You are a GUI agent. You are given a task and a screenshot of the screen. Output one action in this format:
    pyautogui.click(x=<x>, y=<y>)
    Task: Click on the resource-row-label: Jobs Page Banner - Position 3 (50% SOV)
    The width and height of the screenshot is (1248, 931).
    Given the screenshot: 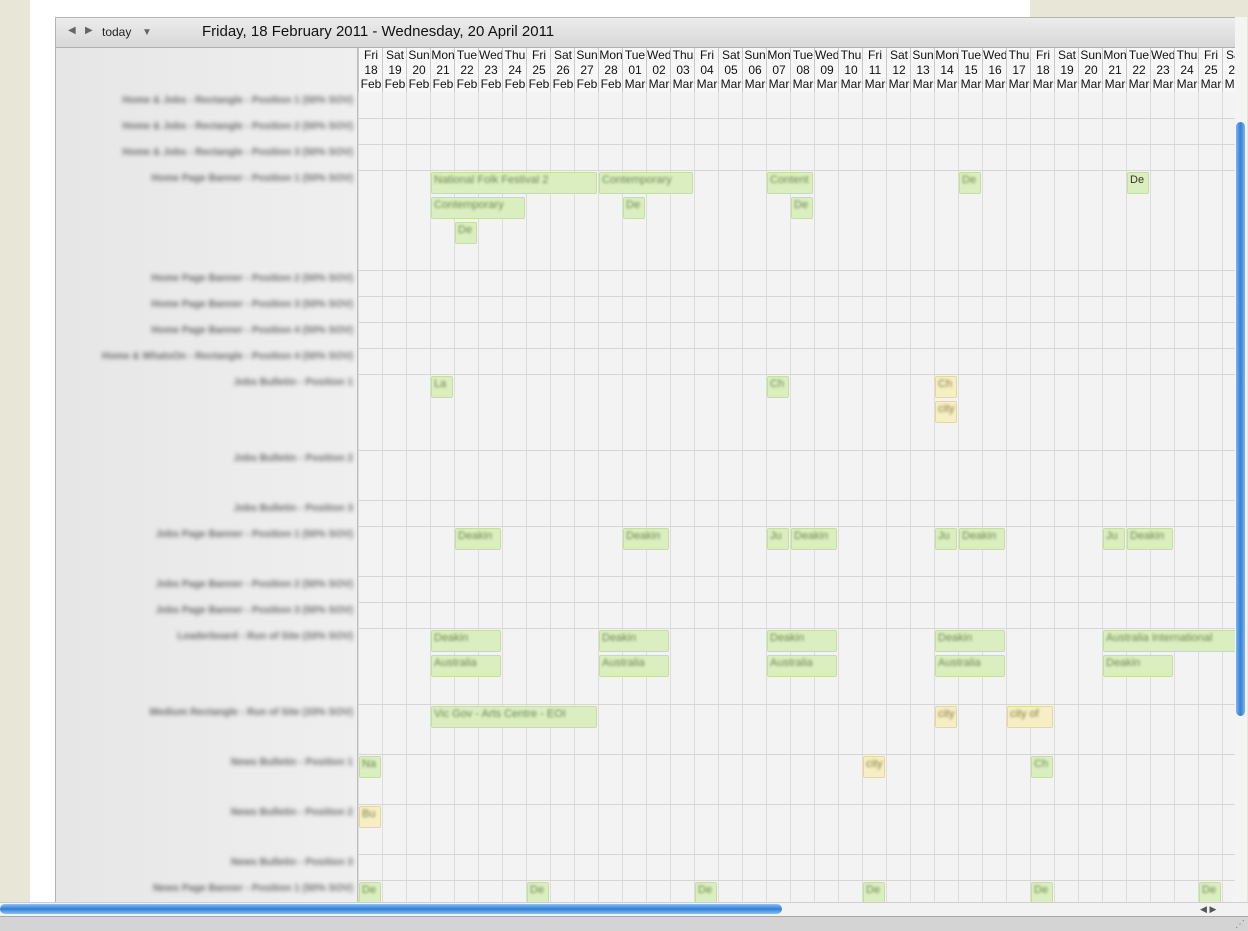 What is the action you would take?
    pyautogui.click(x=254, y=610)
    